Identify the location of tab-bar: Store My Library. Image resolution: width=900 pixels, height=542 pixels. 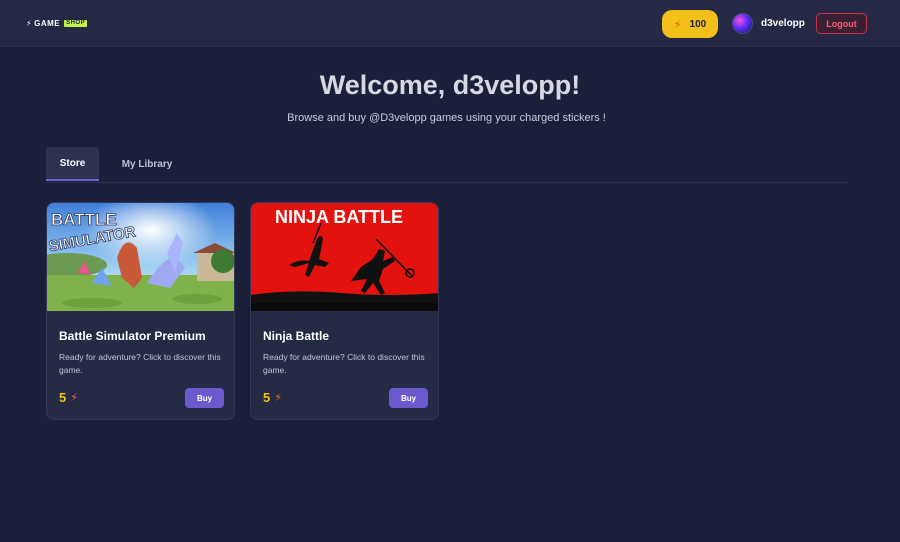
(447, 165).